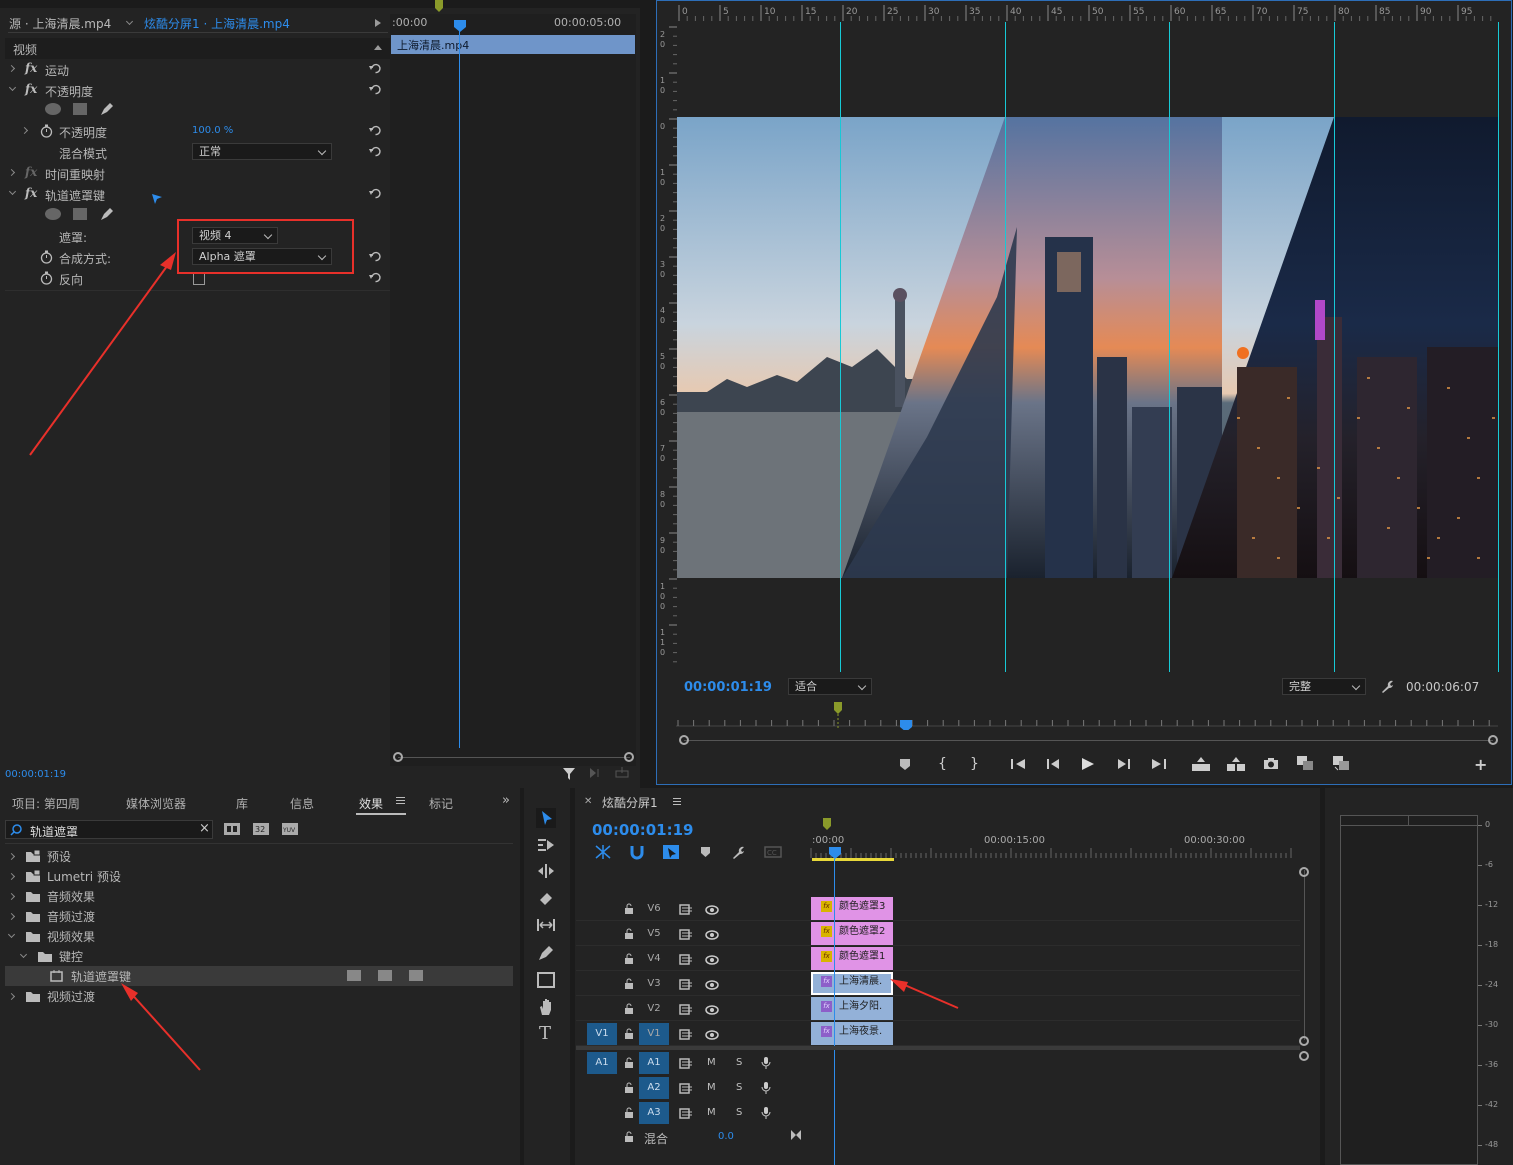  What do you see at coordinates (204, 828) in the screenshot?
I see `clear-search-icon: ×` at bounding box center [204, 828].